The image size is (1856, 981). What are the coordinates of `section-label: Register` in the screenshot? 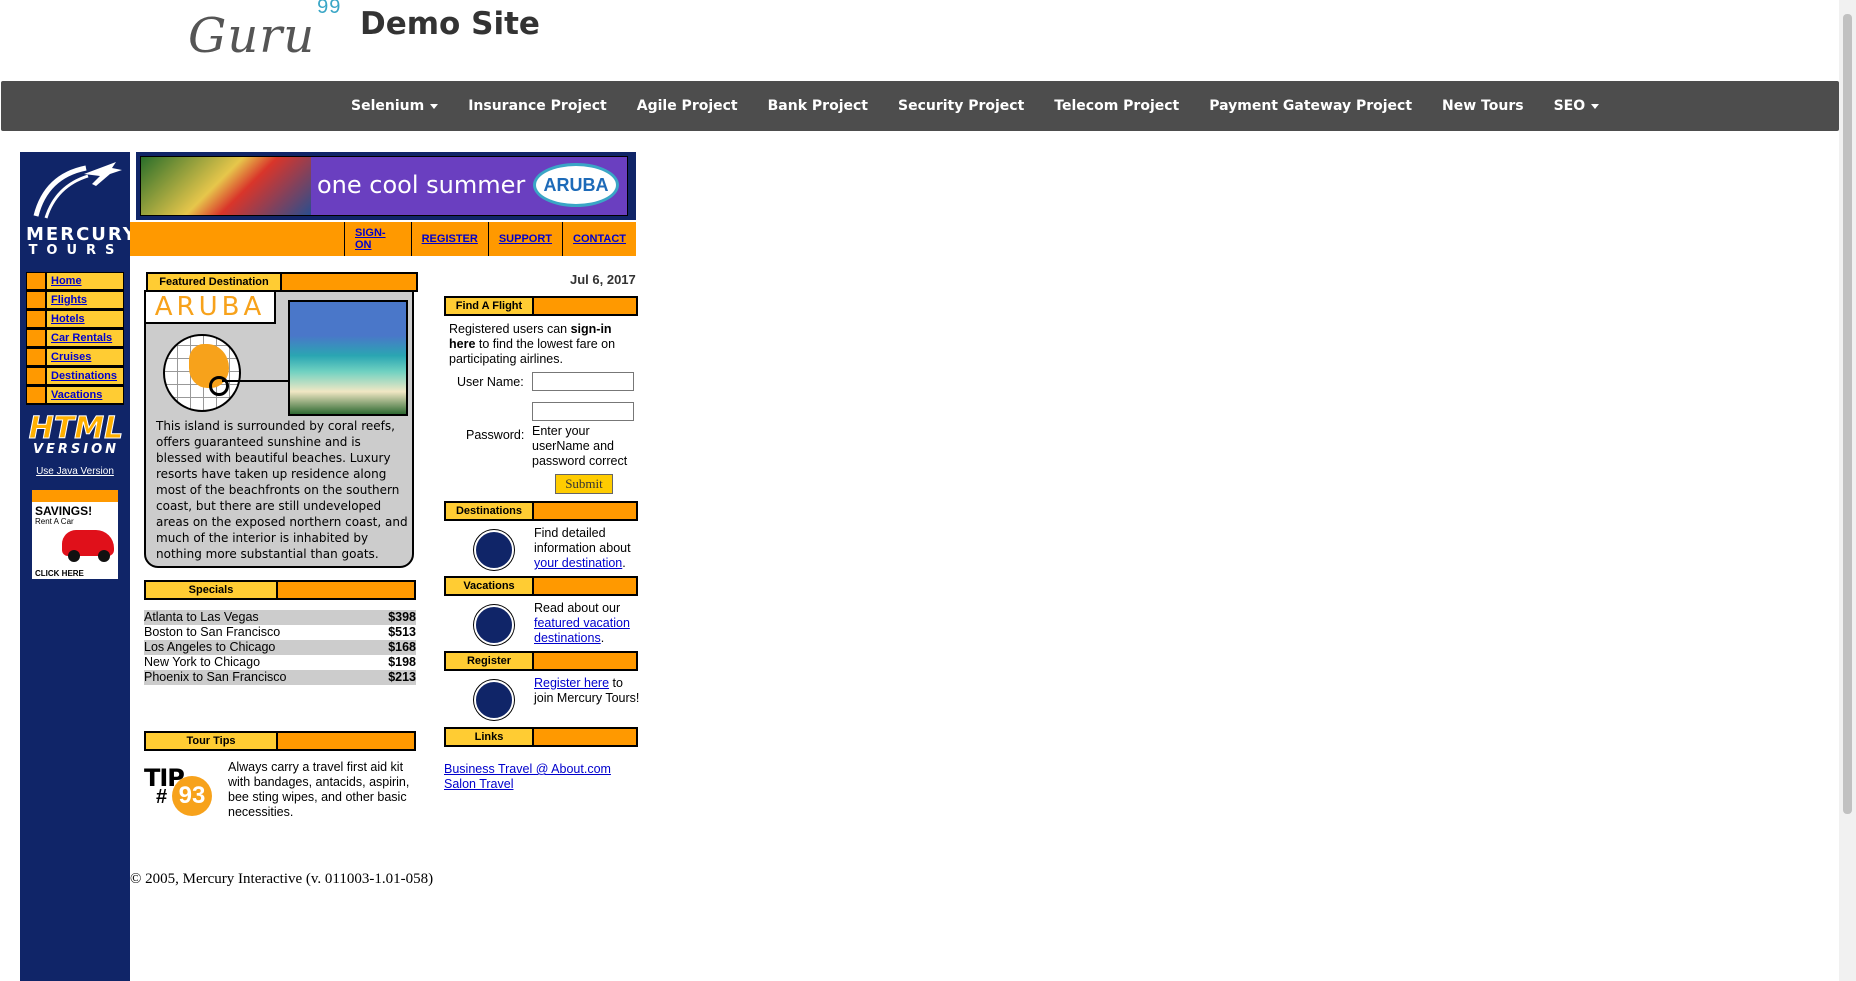 It's located at (490, 661).